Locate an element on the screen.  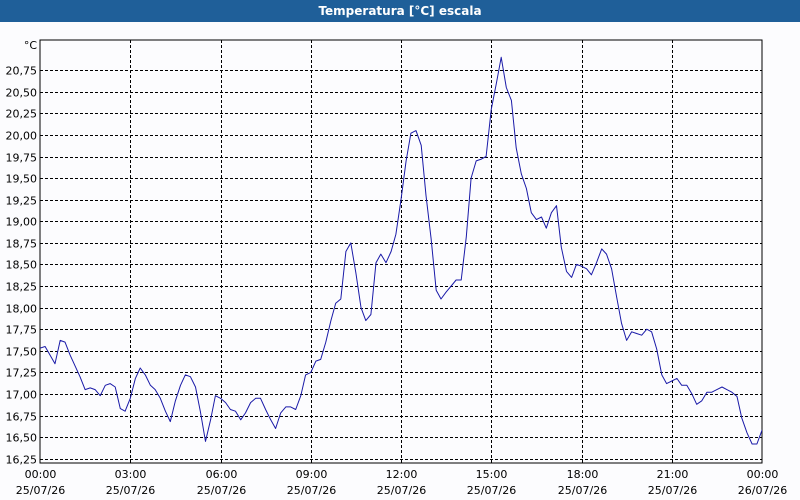
y-tick-label: 18,25 is located at coordinates (22, 287).